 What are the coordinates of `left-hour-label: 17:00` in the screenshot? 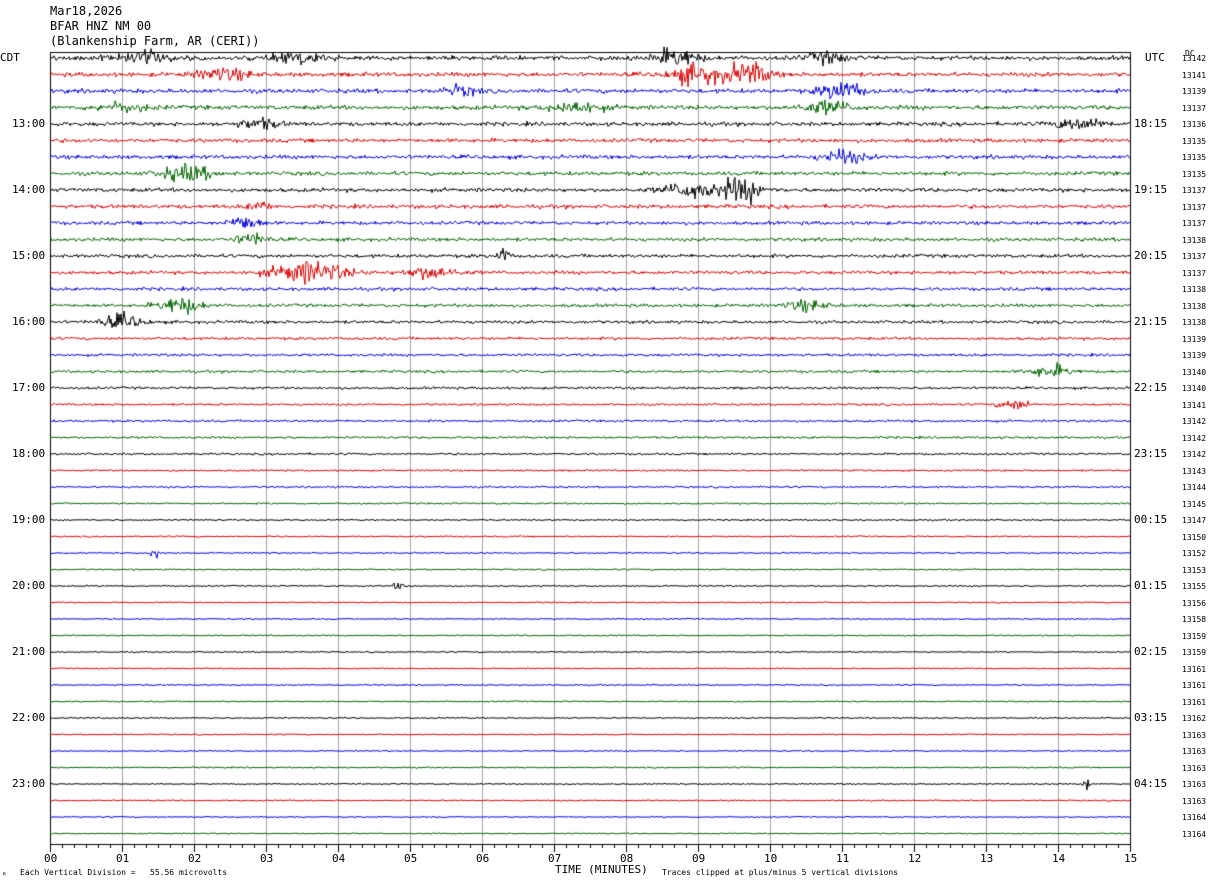 It's located at (29, 387).